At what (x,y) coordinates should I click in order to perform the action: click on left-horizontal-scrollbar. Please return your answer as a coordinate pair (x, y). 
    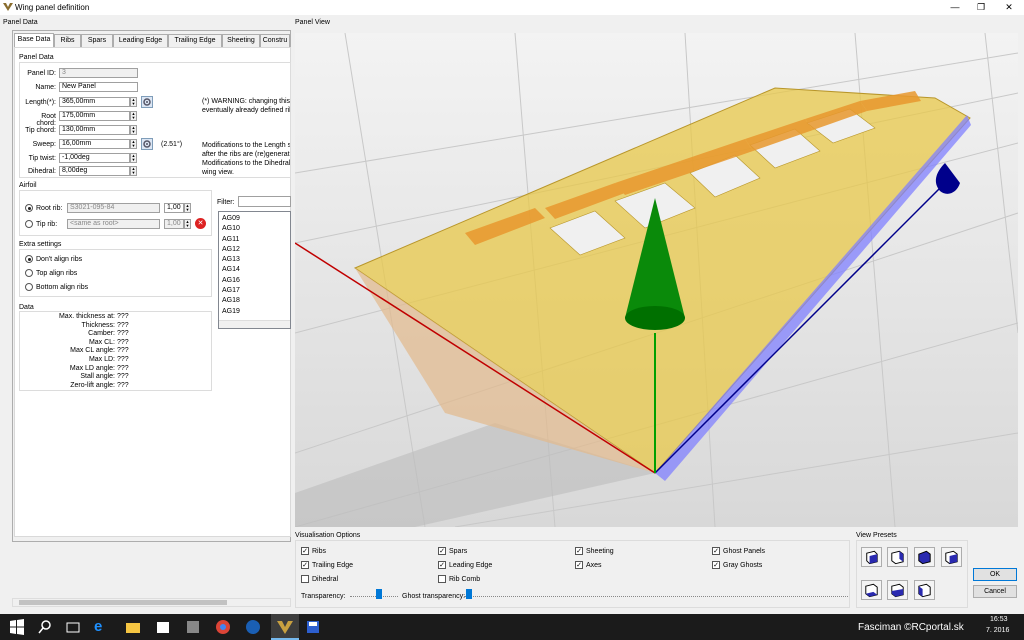
    Looking at the image, I should click on (151, 602).